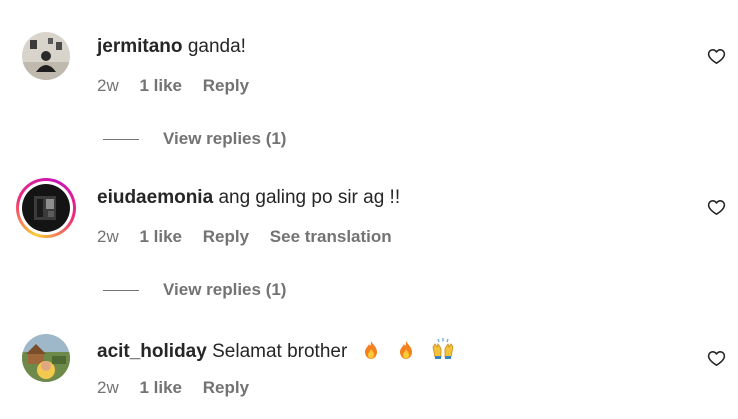 The width and height of the screenshot is (738, 419). I want to click on comment-body: ang galing po sir ag !!, so click(309, 197).